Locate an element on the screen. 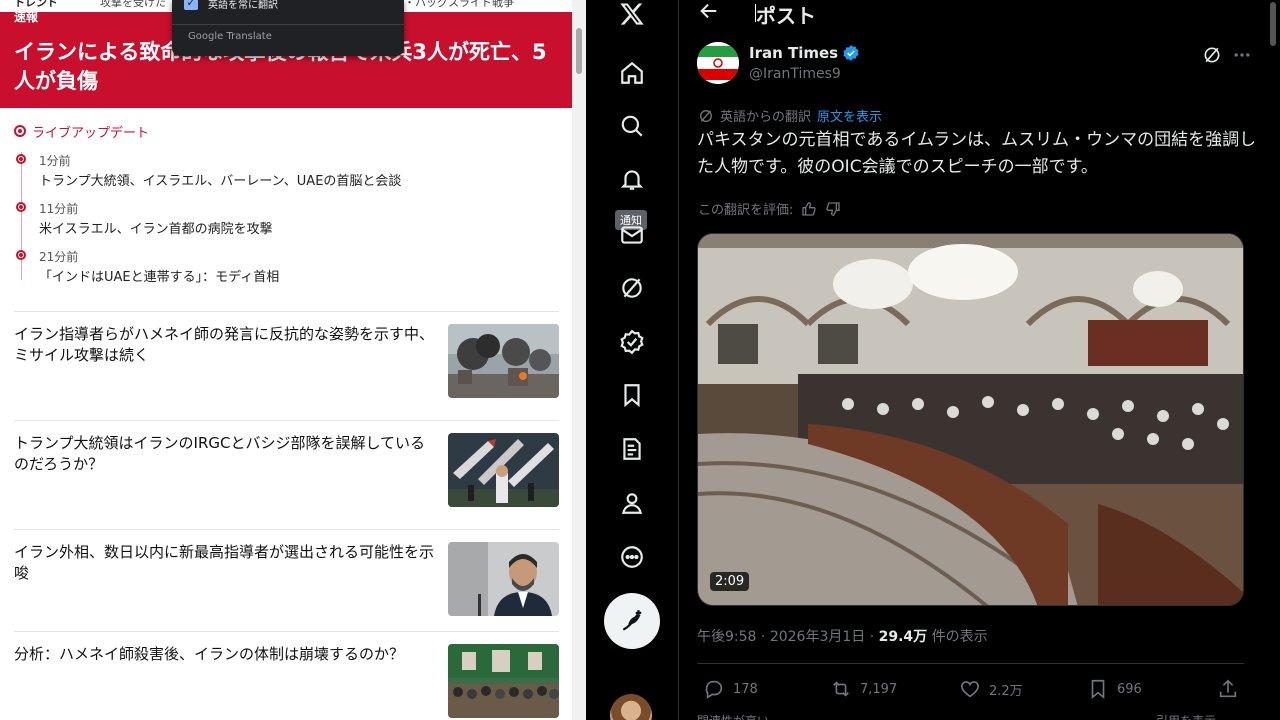 This screenshot has height=720, width=1280. reply-icon is located at coordinates (714, 689).